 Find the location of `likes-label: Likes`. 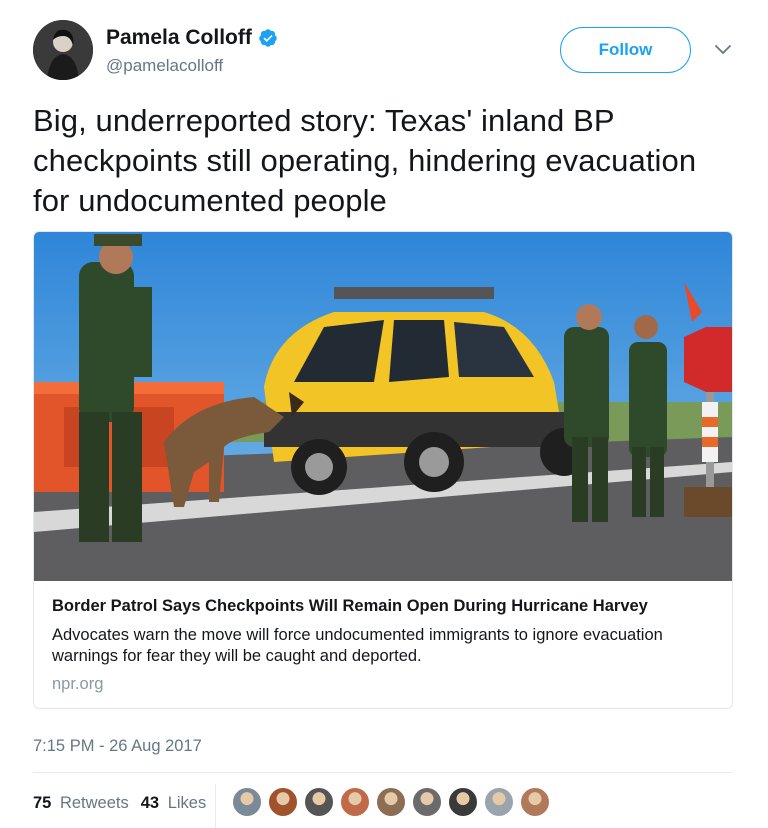

likes-label: Likes is located at coordinates (187, 803).